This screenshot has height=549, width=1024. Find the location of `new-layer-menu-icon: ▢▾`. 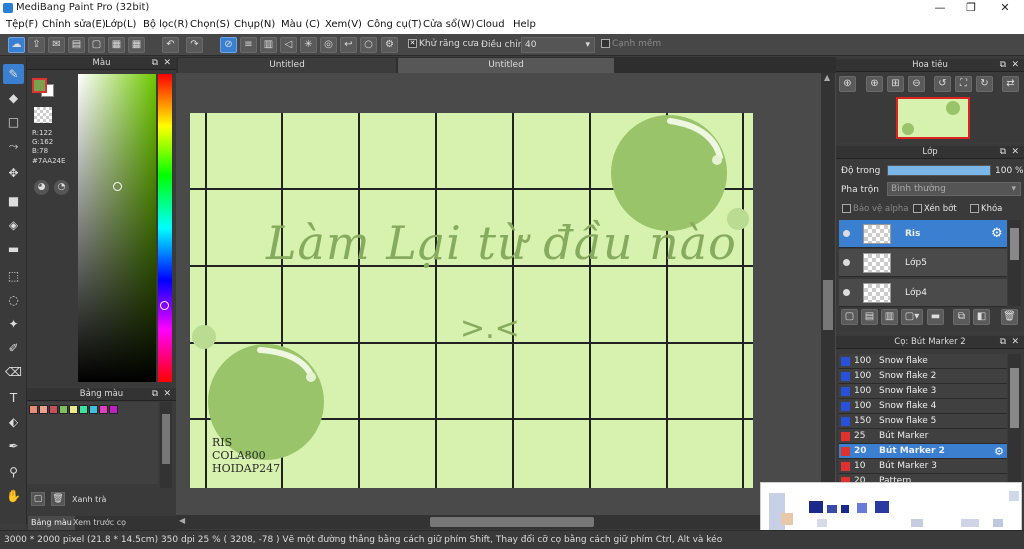

new-layer-menu-icon: ▢▾ is located at coordinates (912, 317).